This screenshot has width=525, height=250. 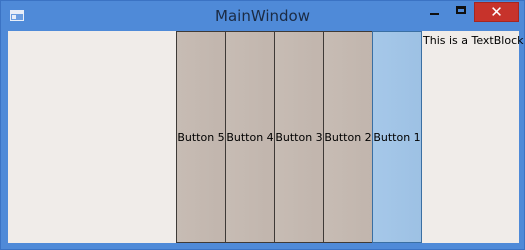 What do you see at coordinates (250, 137) in the screenshot?
I see `button-4: Button 4` at bounding box center [250, 137].